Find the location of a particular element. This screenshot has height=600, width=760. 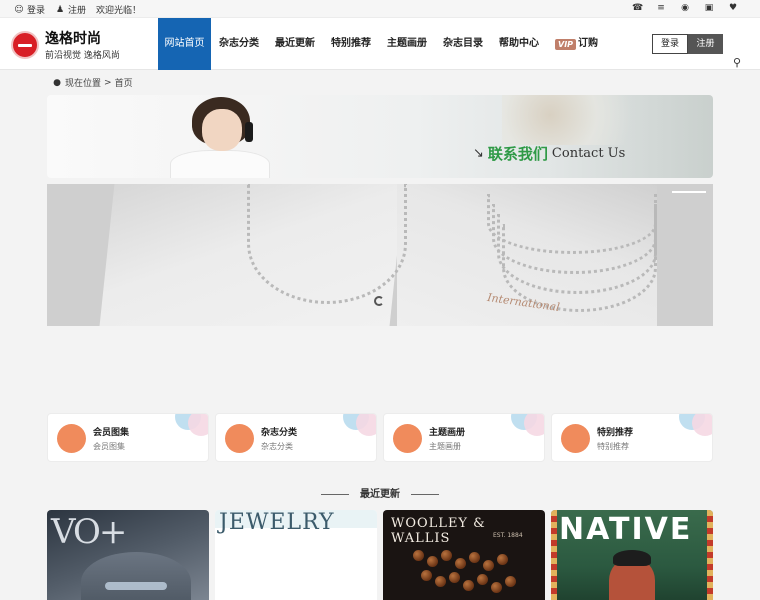

top-login-link: ☺ 登录 is located at coordinates (30, 10).